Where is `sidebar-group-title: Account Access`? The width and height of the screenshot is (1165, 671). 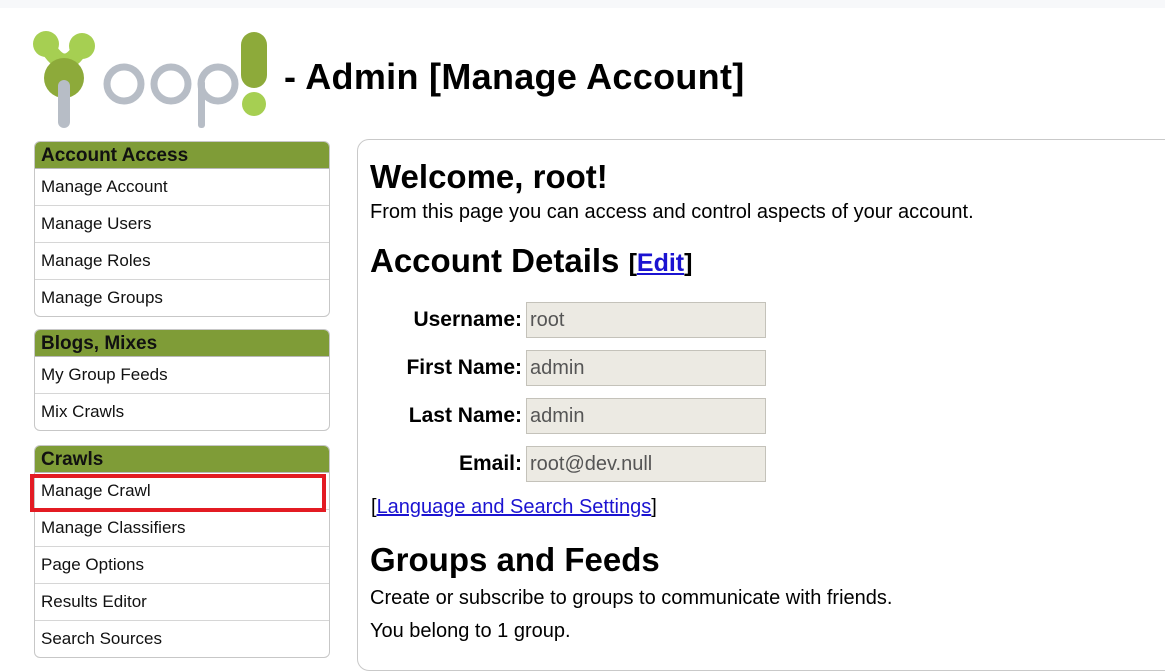
sidebar-group-title: Account Access is located at coordinates (182, 155).